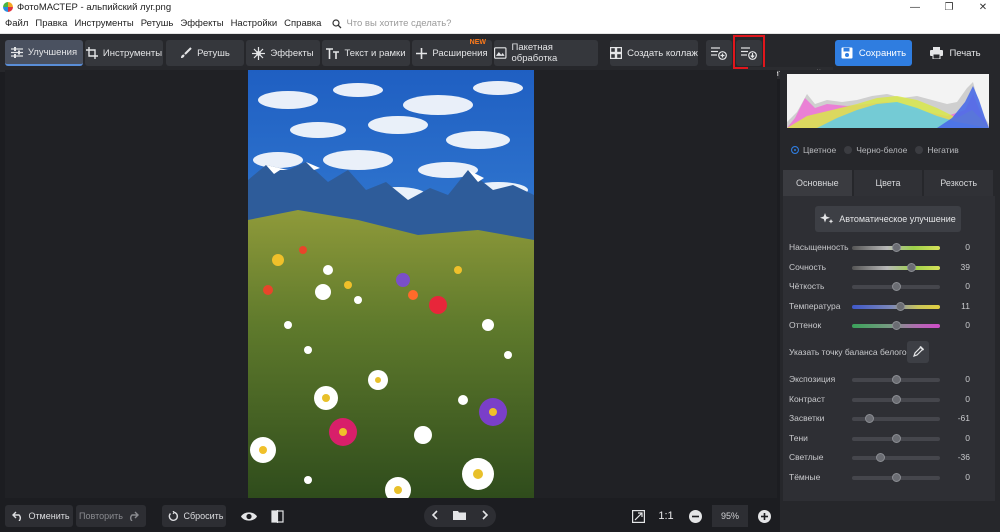  I want to click on highlight-frame, so click(749, 52).